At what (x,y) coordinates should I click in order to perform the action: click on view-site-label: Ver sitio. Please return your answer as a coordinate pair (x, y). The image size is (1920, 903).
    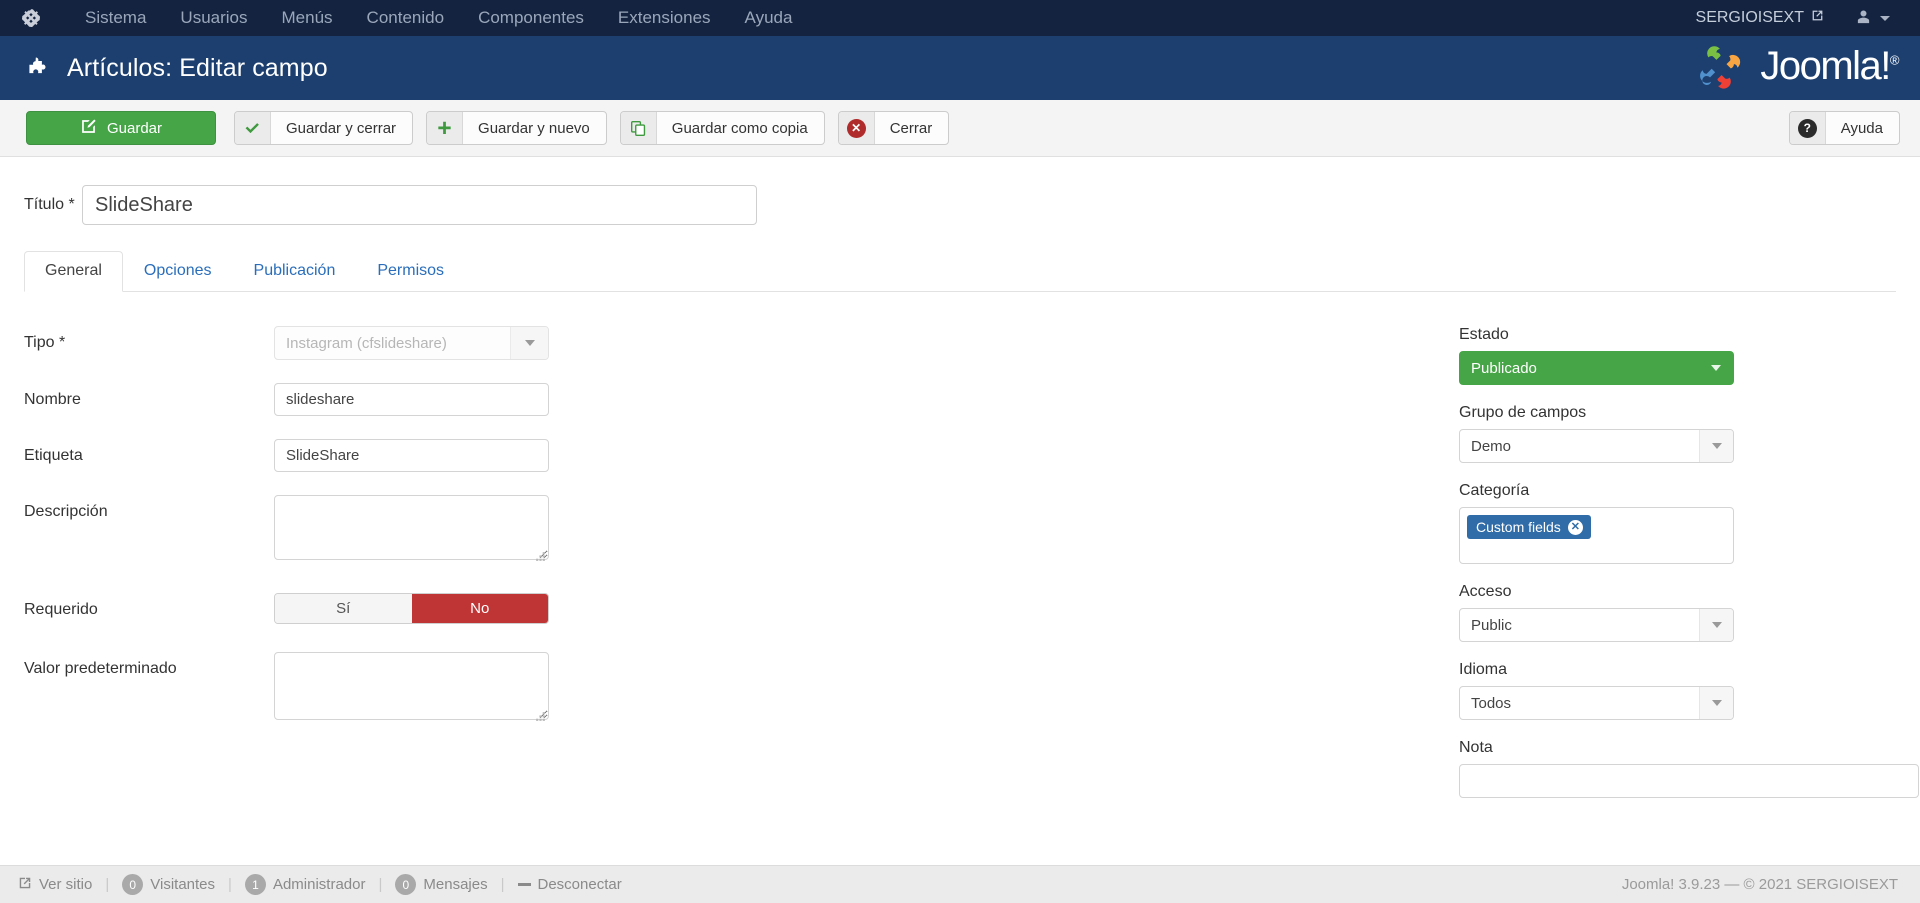
    Looking at the image, I should click on (66, 884).